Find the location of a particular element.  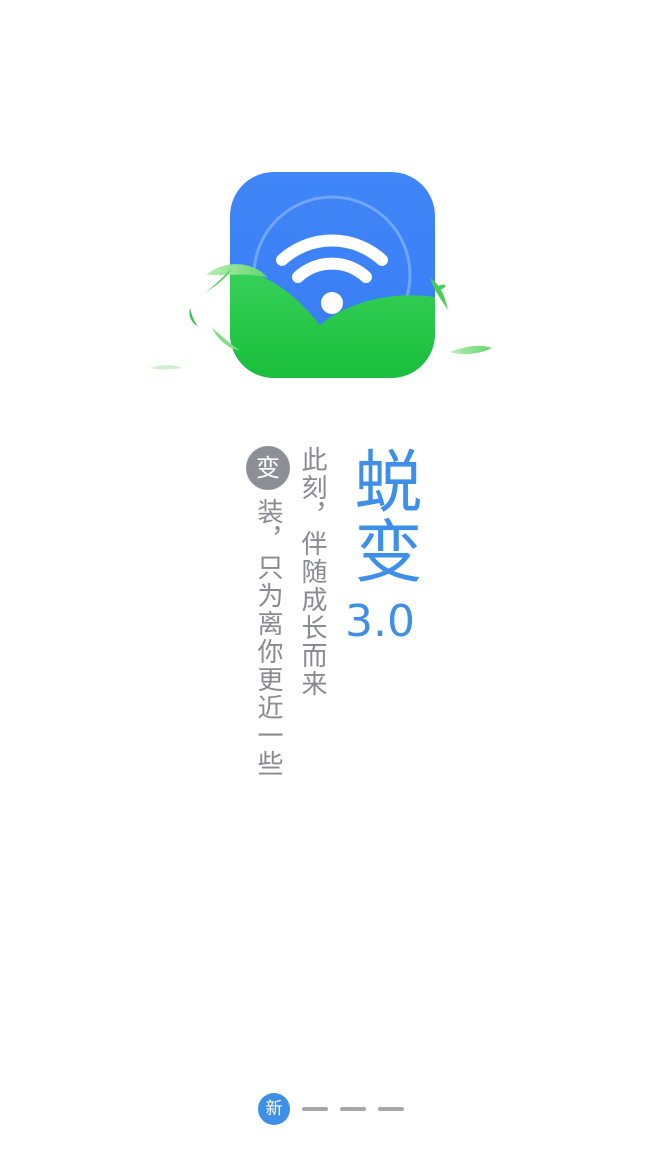

tagline-line-2: 装，只为离你更近一些 is located at coordinates (268, 638).